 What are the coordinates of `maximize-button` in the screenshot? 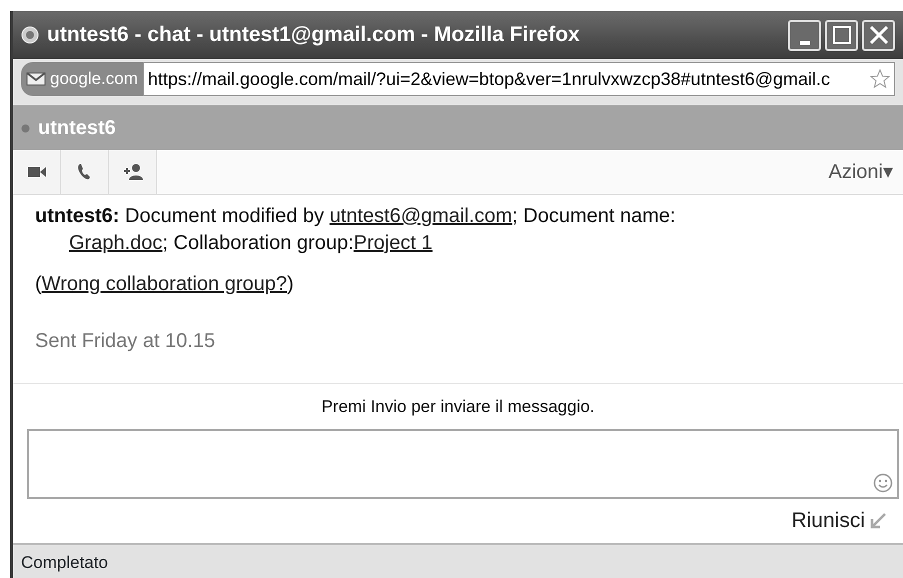 It's located at (841, 35).